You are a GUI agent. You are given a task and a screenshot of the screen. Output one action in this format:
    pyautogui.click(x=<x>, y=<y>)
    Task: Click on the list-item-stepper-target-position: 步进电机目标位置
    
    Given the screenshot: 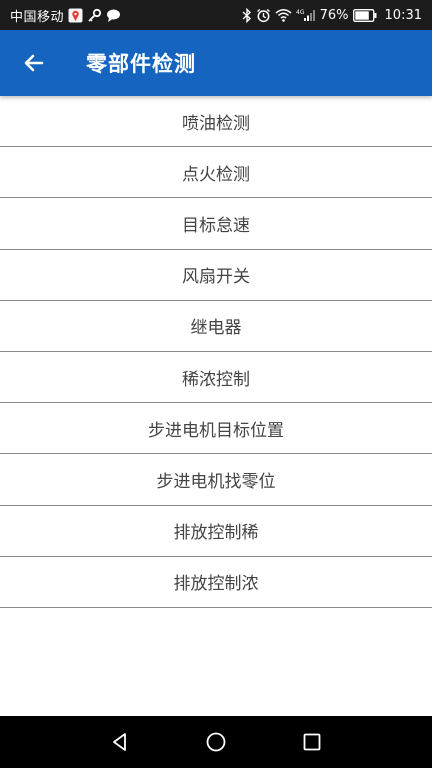 What is the action you would take?
    pyautogui.click(x=216, y=429)
    